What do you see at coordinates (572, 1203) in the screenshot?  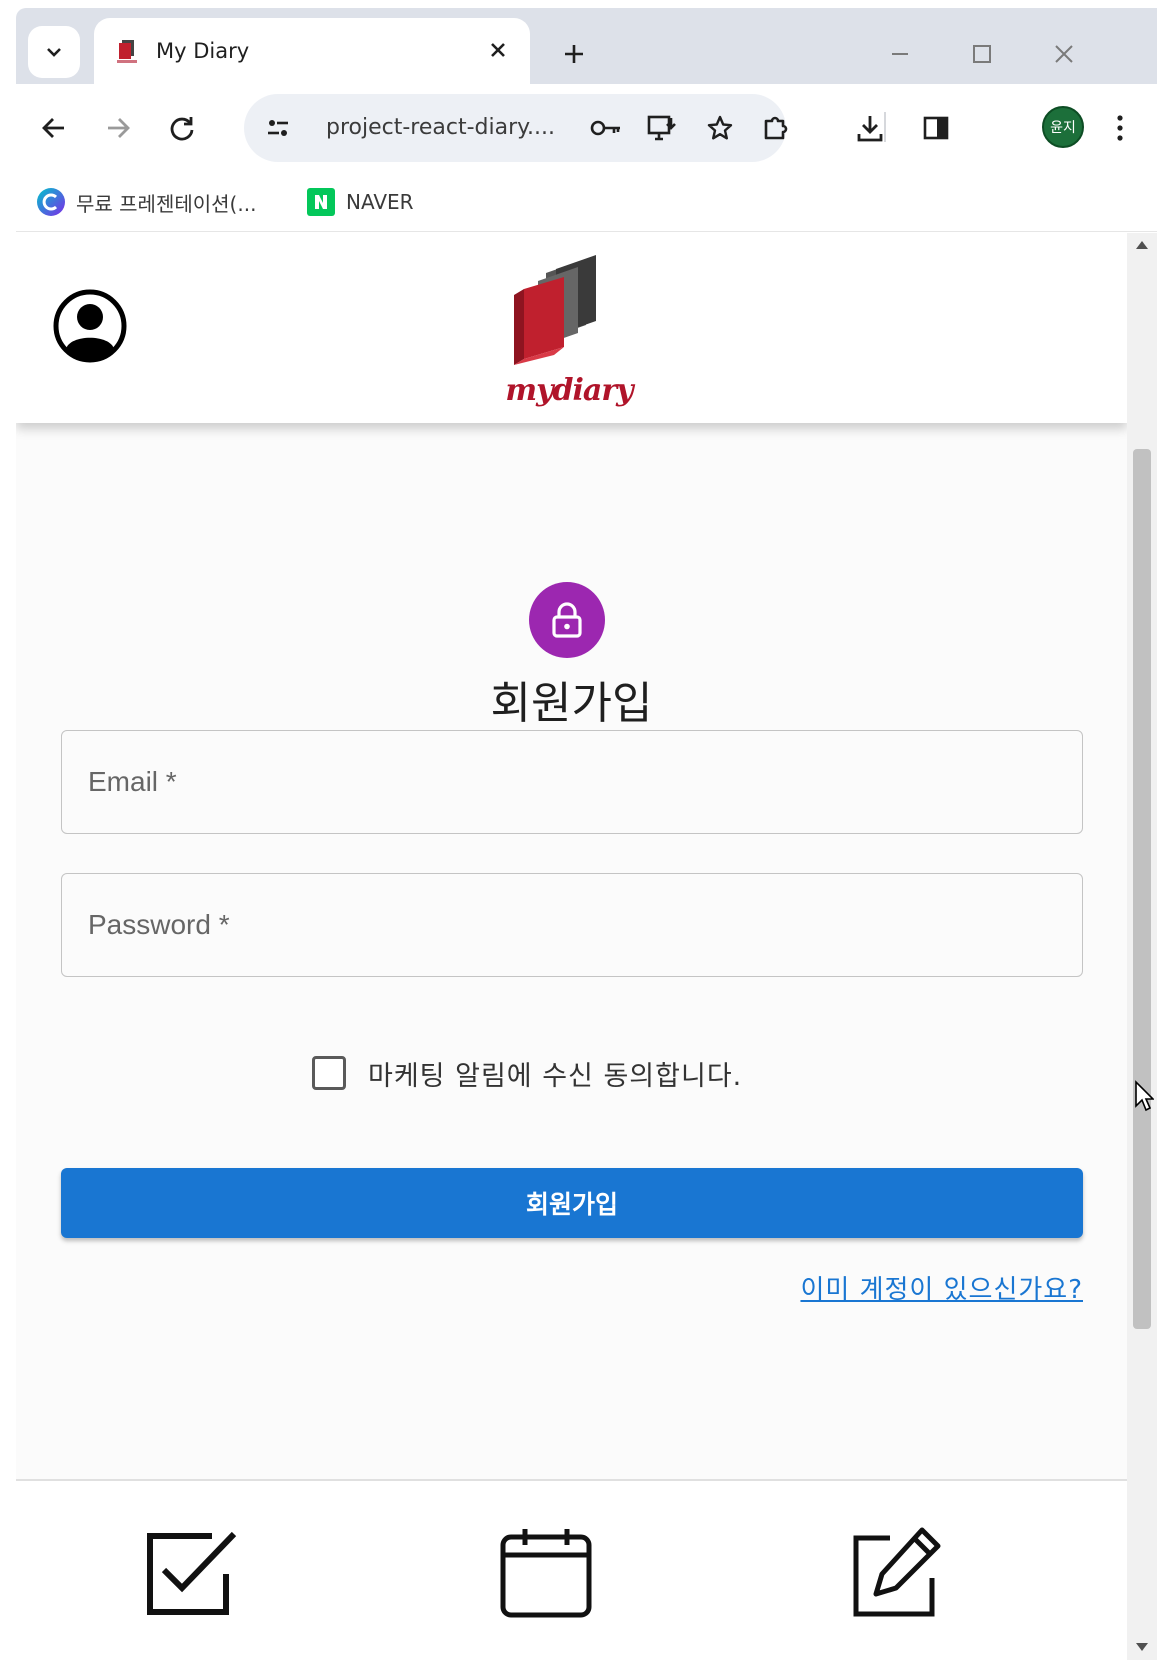 I see `signup-button: 회원가입` at bounding box center [572, 1203].